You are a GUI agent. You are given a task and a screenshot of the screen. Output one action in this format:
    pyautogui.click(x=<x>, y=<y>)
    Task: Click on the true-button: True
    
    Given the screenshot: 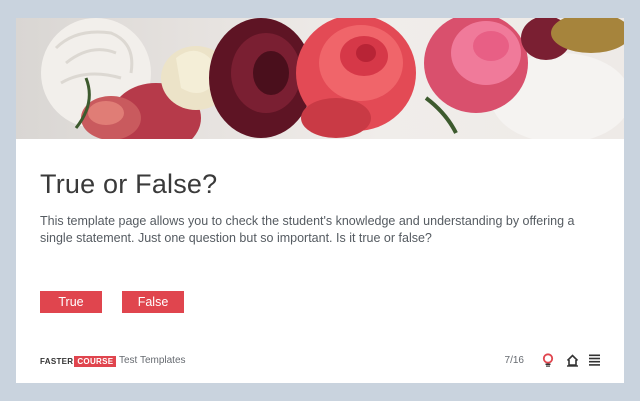 What is the action you would take?
    pyautogui.click(x=71, y=302)
    